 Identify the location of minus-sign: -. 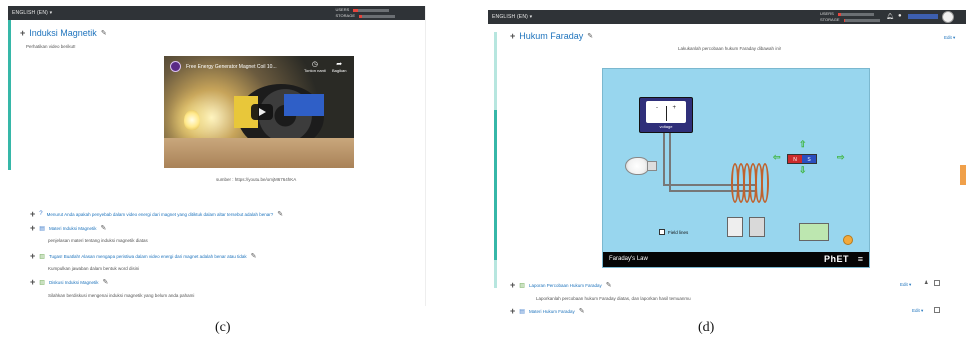
(657, 108).